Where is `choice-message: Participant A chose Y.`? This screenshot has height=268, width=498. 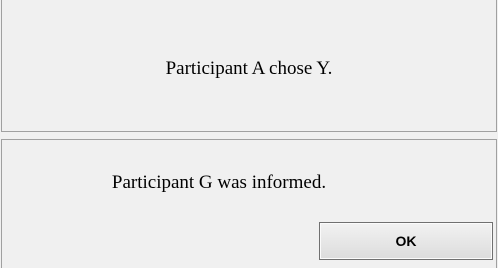 choice-message: Participant A chose Y. is located at coordinates (249, 68).